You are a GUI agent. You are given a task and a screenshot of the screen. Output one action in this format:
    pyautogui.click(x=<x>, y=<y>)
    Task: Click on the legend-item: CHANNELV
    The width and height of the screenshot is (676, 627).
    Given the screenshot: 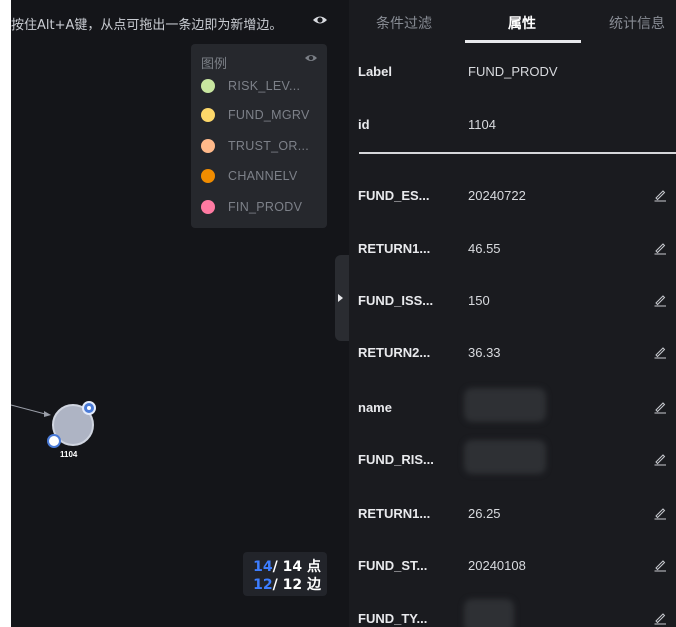 What is the action you would take?
    pyautogui.click(x=249, y=176)
    